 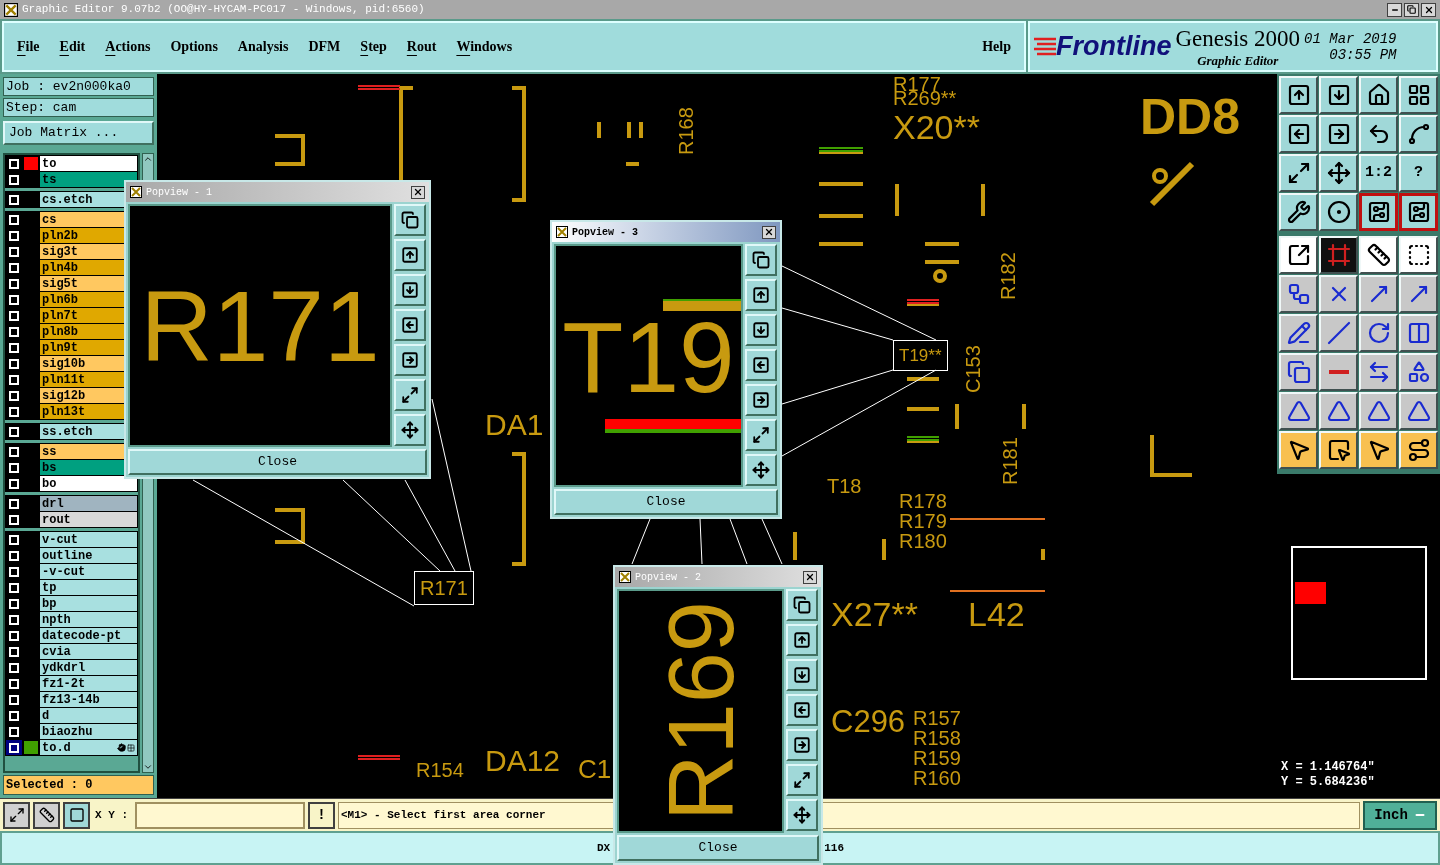 What do you see at coordinates (937, 758) in the screenshot?
I see `silkscreen-label: R159` at bounding box center [937, 758].